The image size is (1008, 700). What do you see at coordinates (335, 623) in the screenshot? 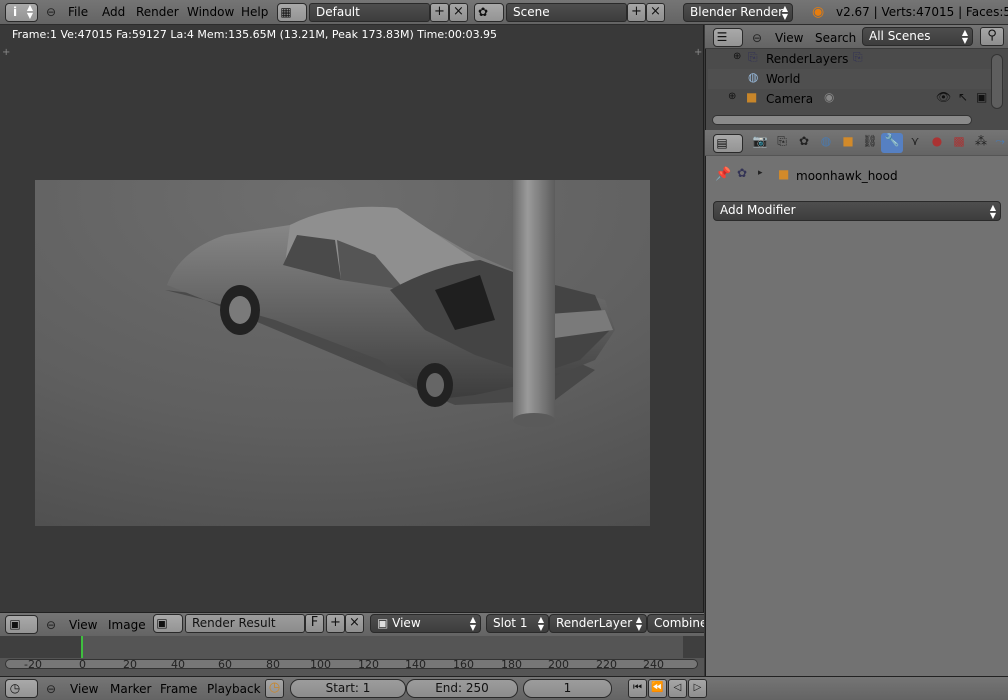
I see `new-image-button: +` at bounding box center [335, 623].